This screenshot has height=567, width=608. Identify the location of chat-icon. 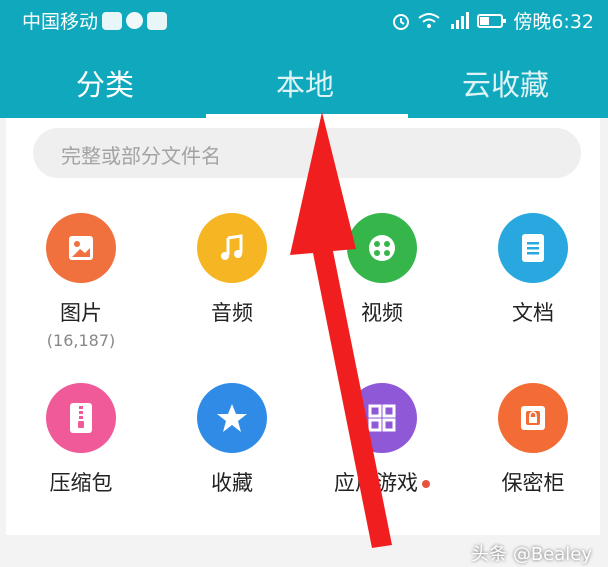
(135, 20).